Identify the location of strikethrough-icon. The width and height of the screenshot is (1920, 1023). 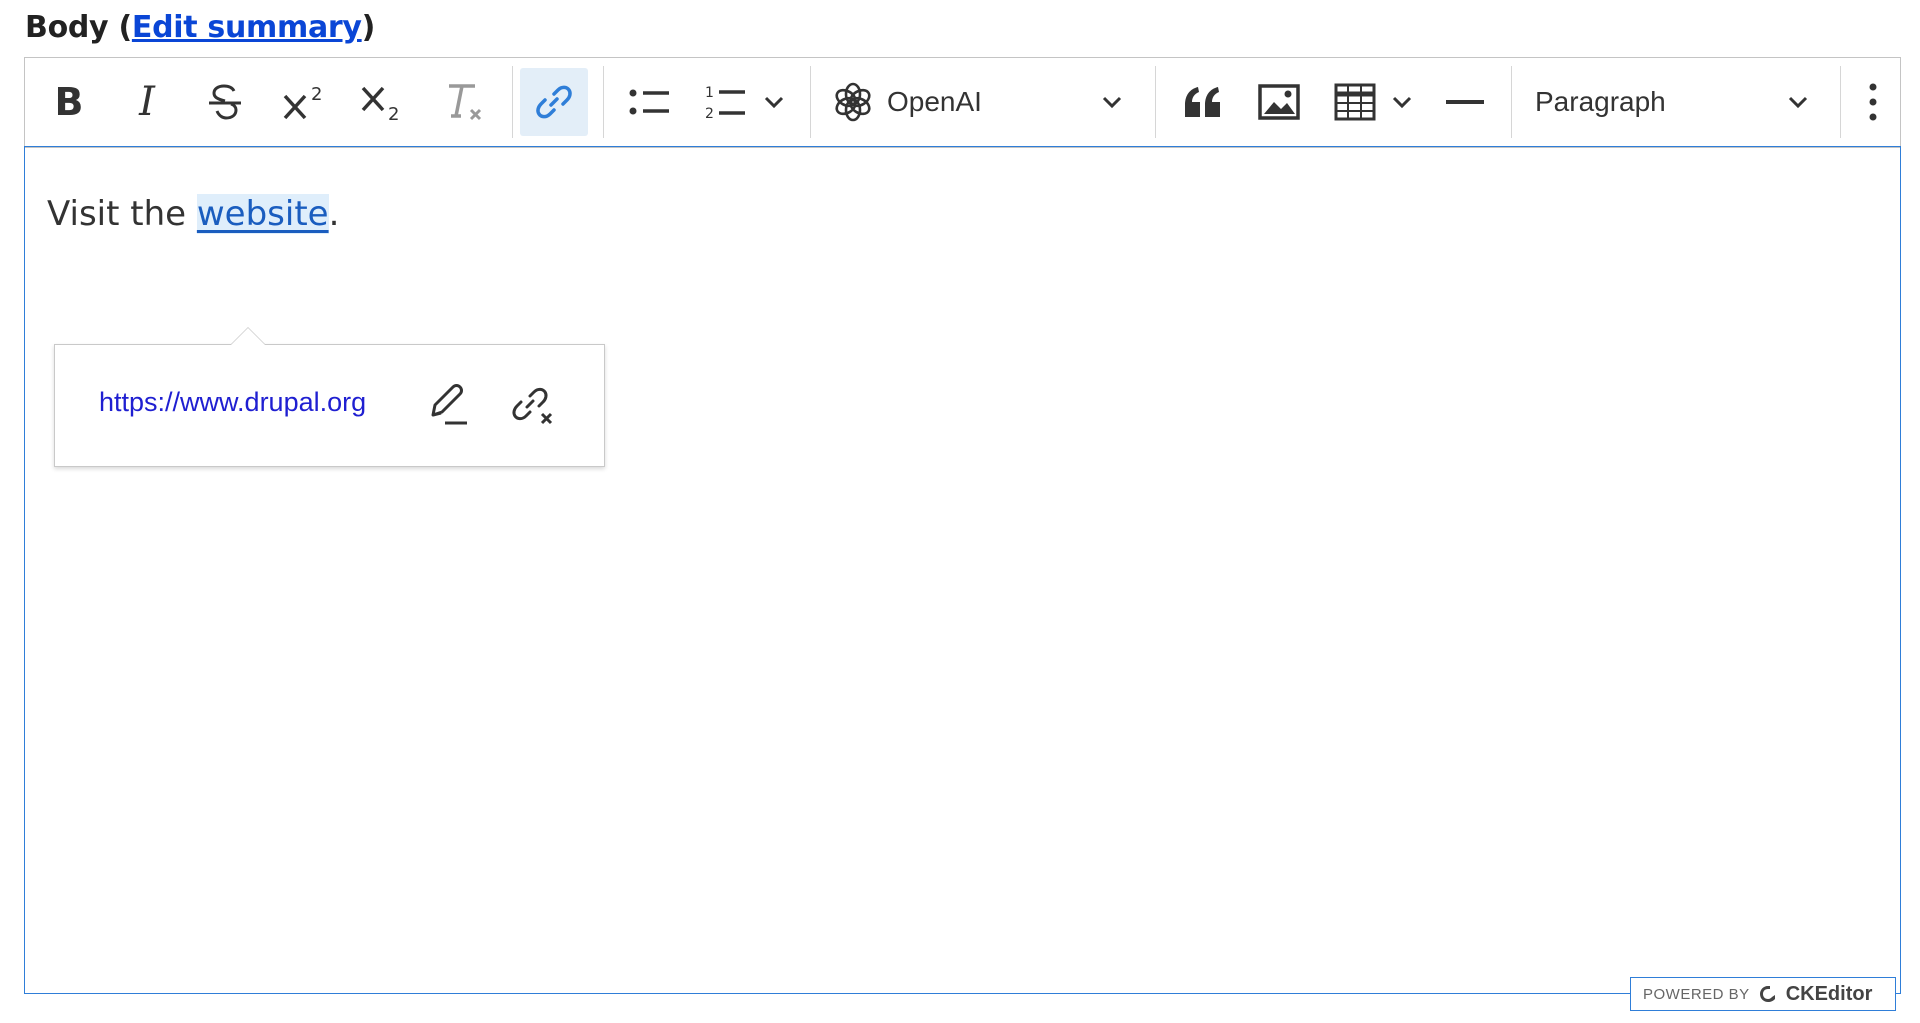
(225, 102).